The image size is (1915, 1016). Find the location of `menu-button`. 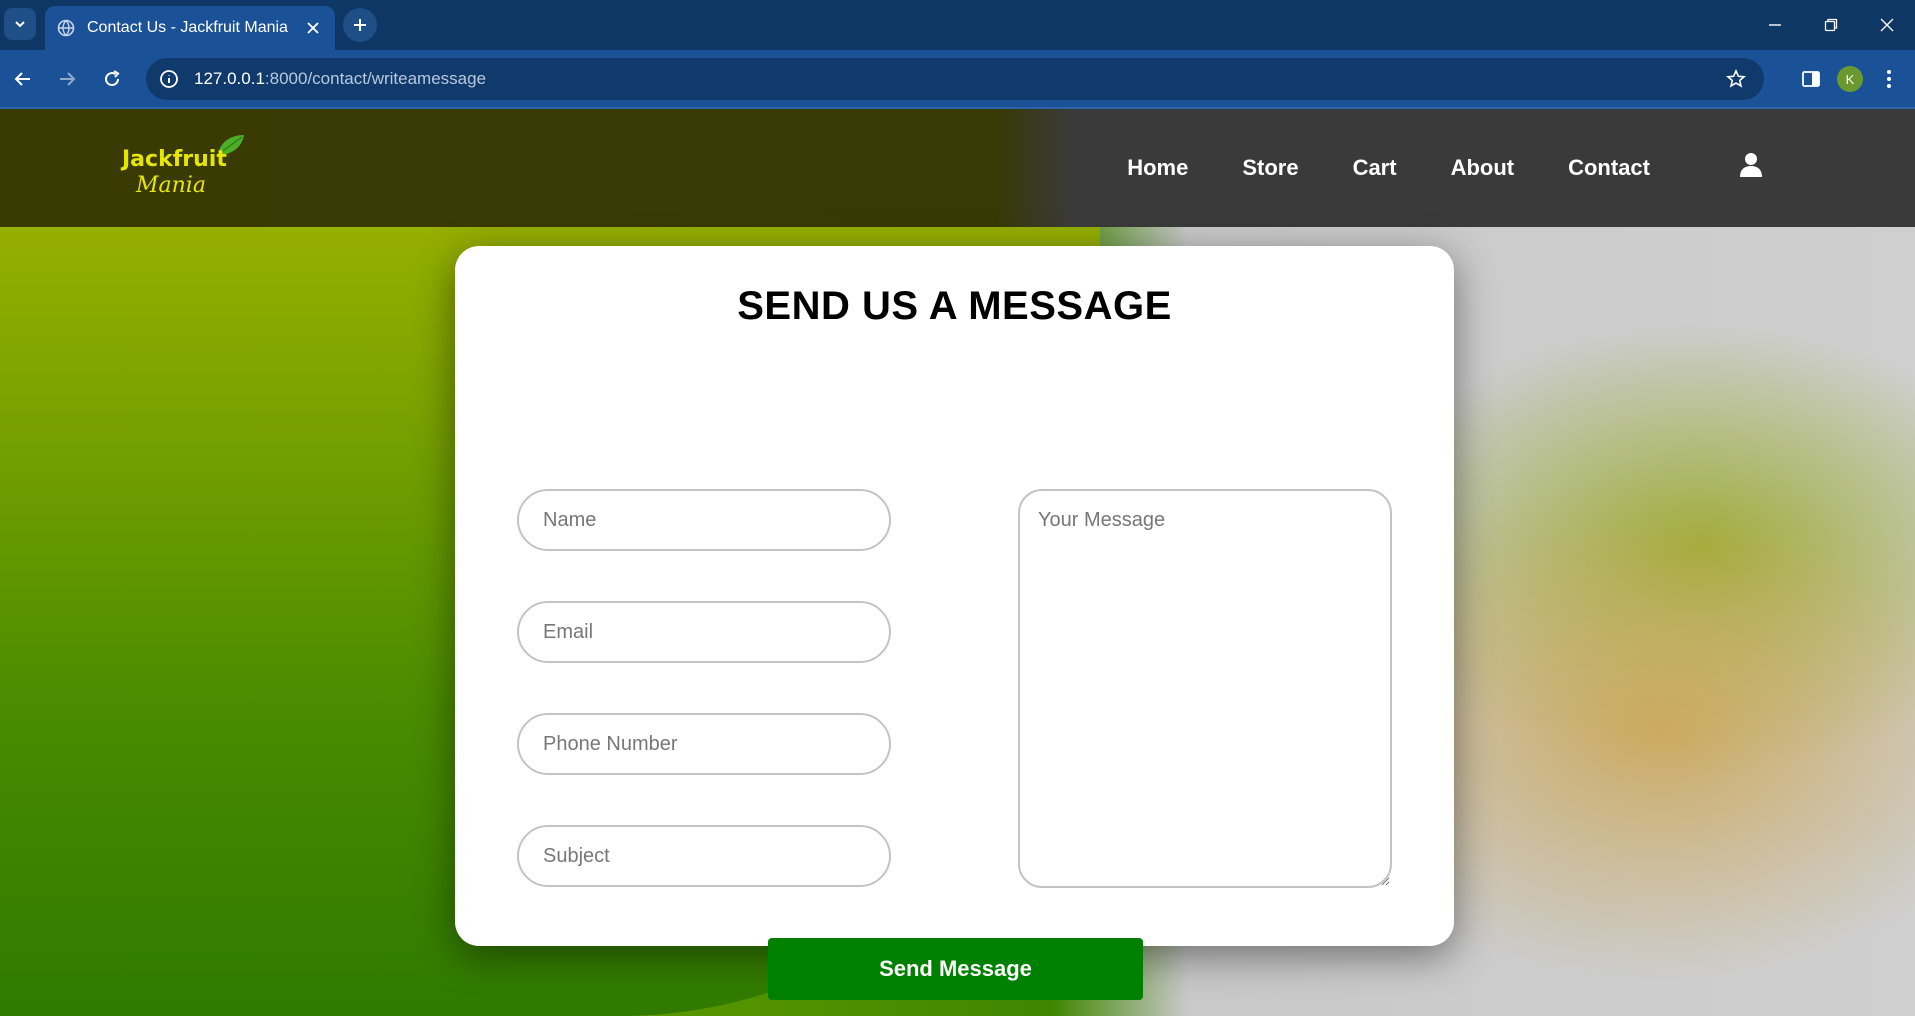

menu-button is located at coordinates (1889, 79).